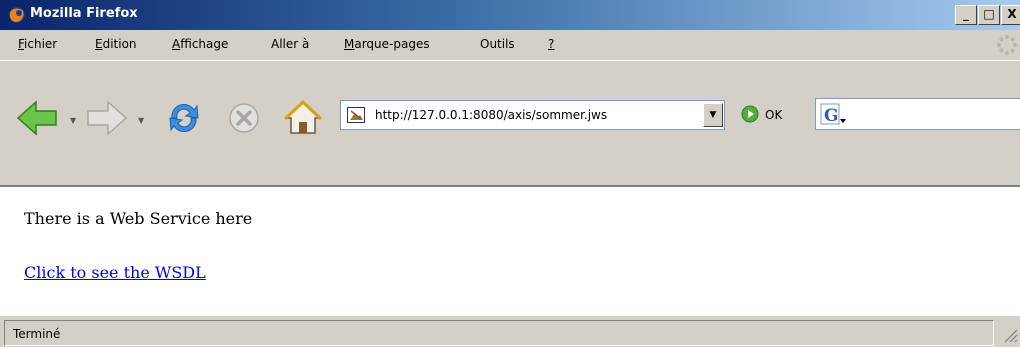  Describe the element at coordinates (73, 120) in the screenshot. I see `back-dropdown-icon: ▼` at that location.